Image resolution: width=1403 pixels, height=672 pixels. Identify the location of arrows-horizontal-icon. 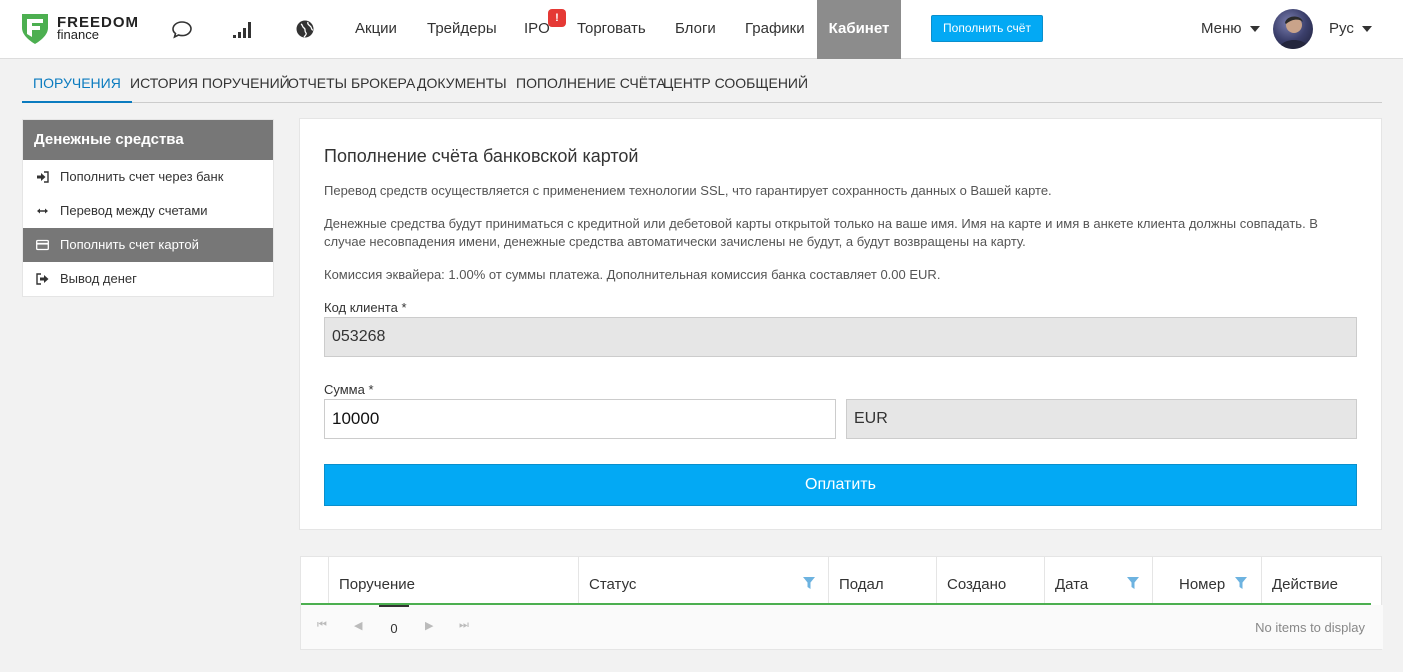
(42, 211).